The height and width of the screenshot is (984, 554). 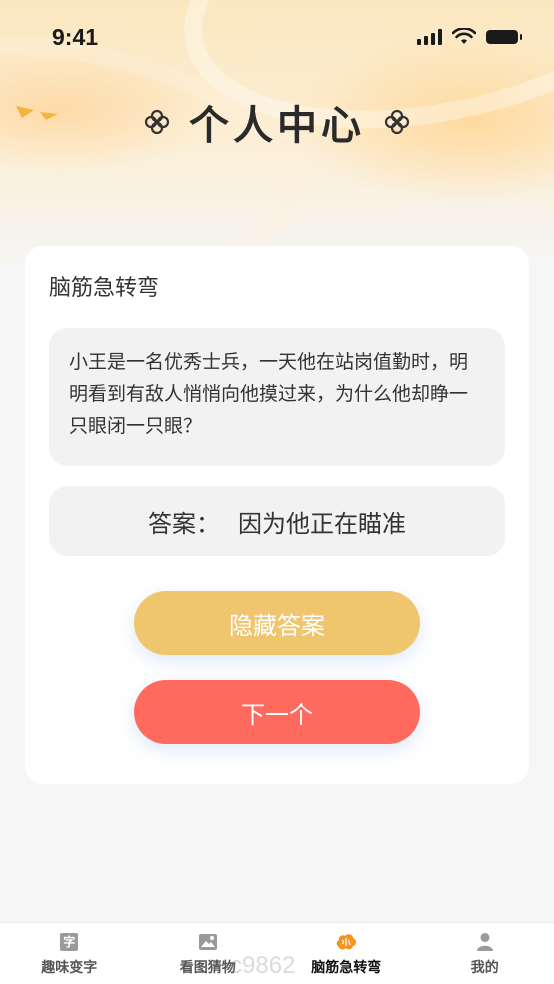 What do you see at coordinates (75, 37) in the screenshot?
I see `status-time: 9:41` at bounding box center [75, 37].